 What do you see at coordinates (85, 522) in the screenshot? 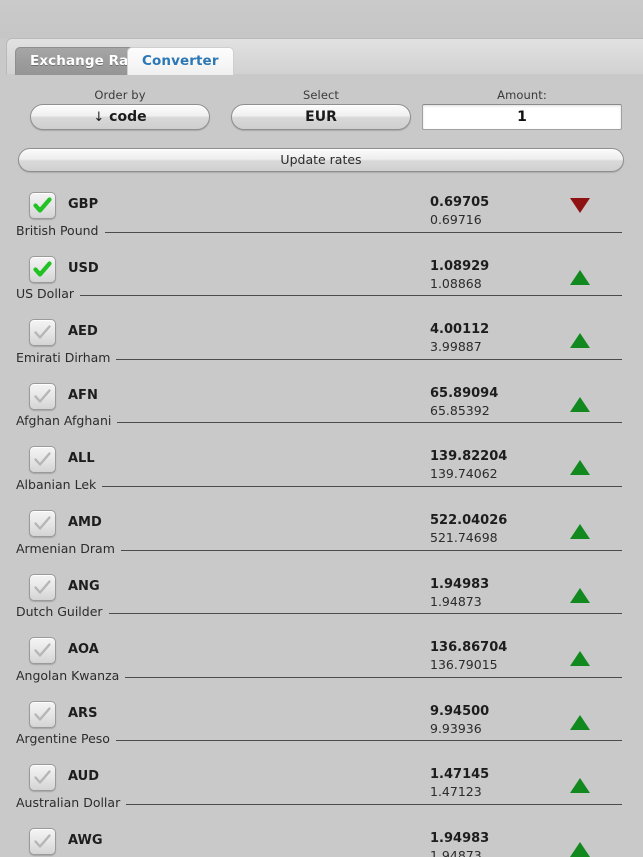
I see `currency-code: AMD` at bounding box center [85, 522].